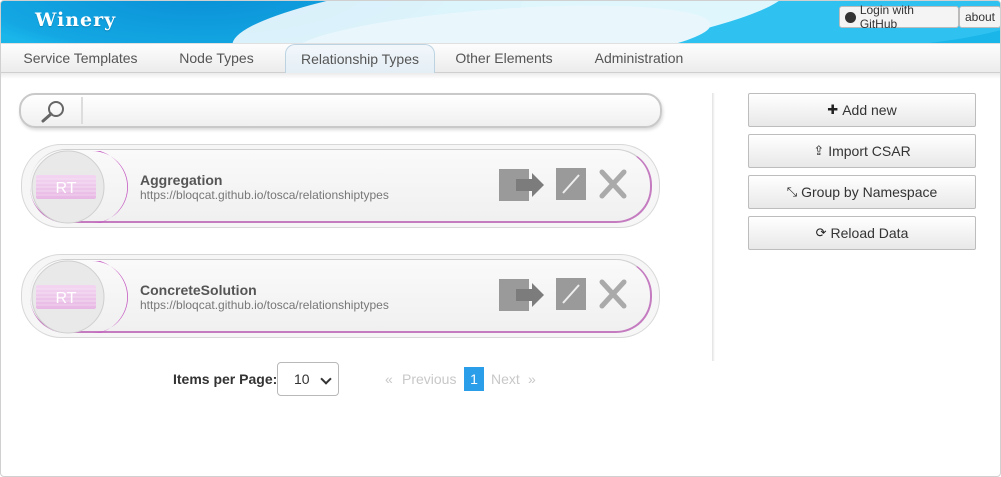 The height and width of the screenshot is (477, 1001). I want to click on collapse-arrows-icon: ⤡, so click(792, 191).